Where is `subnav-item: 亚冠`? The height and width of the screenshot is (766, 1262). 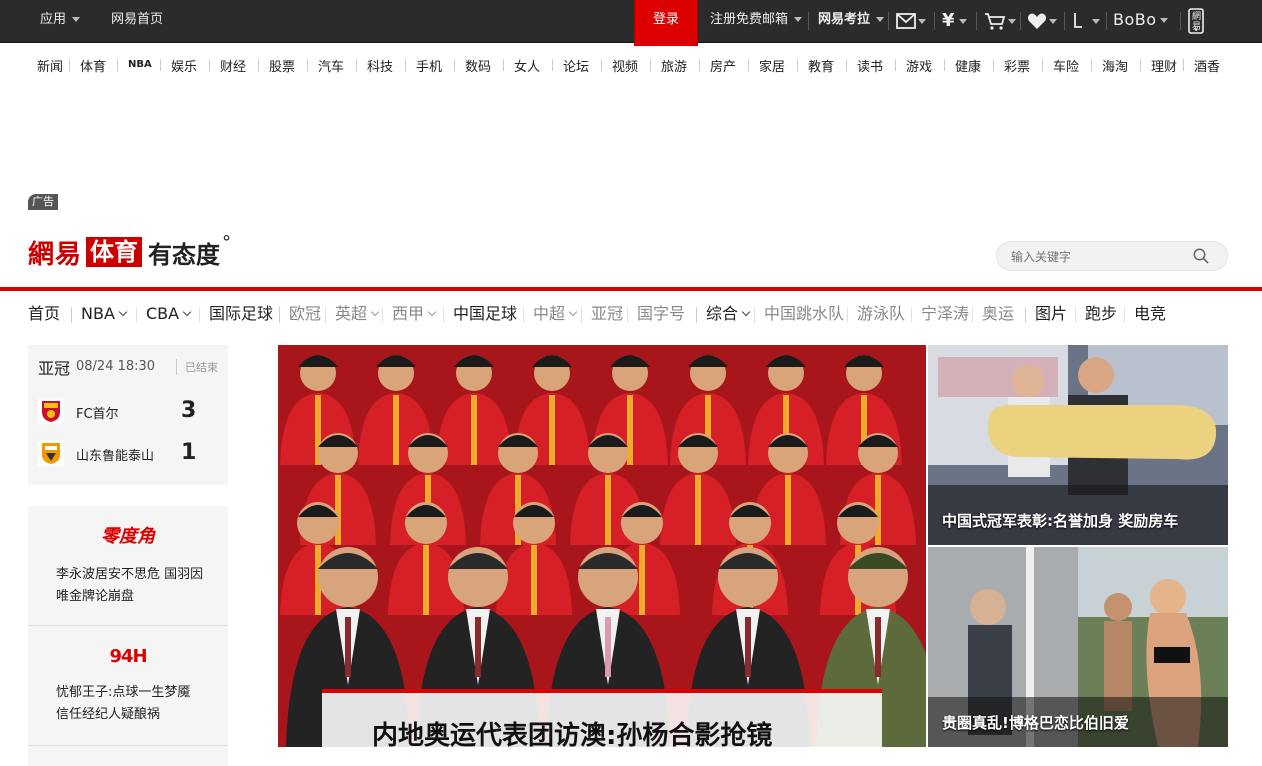
subnav-item: 亚冠 is located at coordinates (607, 314).